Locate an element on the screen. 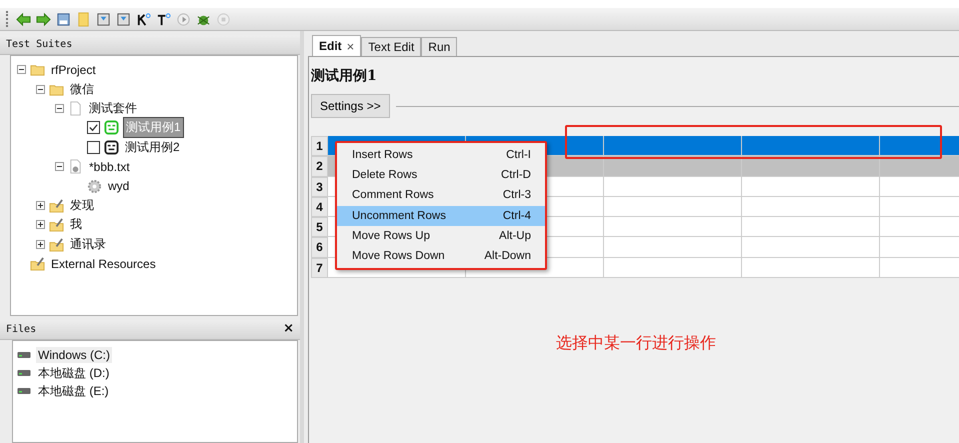 The width and height of the screenshot is (959, 443). menu-item: Comment Rows Ctrl-3 is located at coordinates (441, 195).